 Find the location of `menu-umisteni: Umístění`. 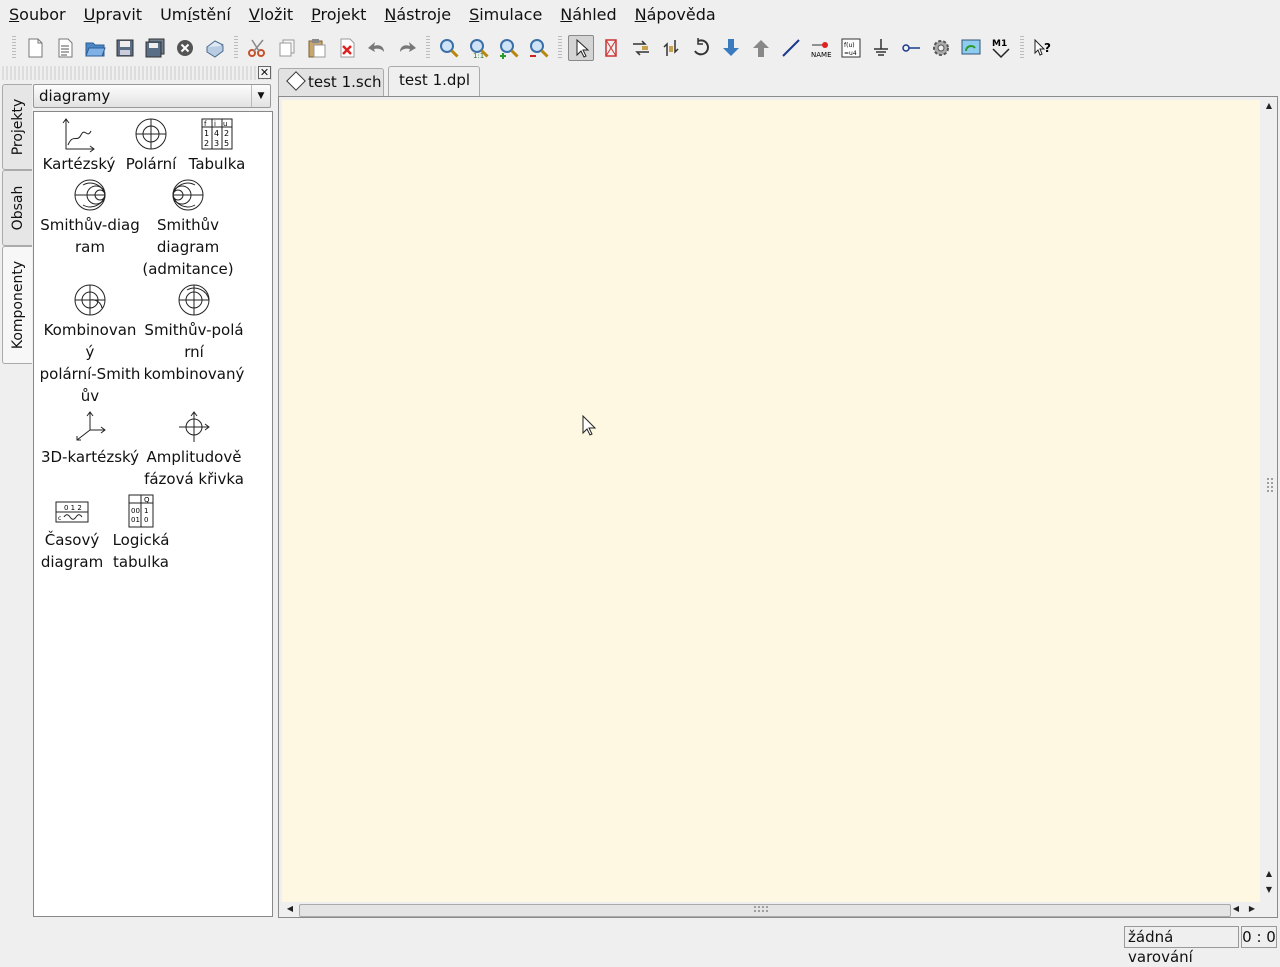

menu-umisteni: Umístění is located at coordinates (195, 15).